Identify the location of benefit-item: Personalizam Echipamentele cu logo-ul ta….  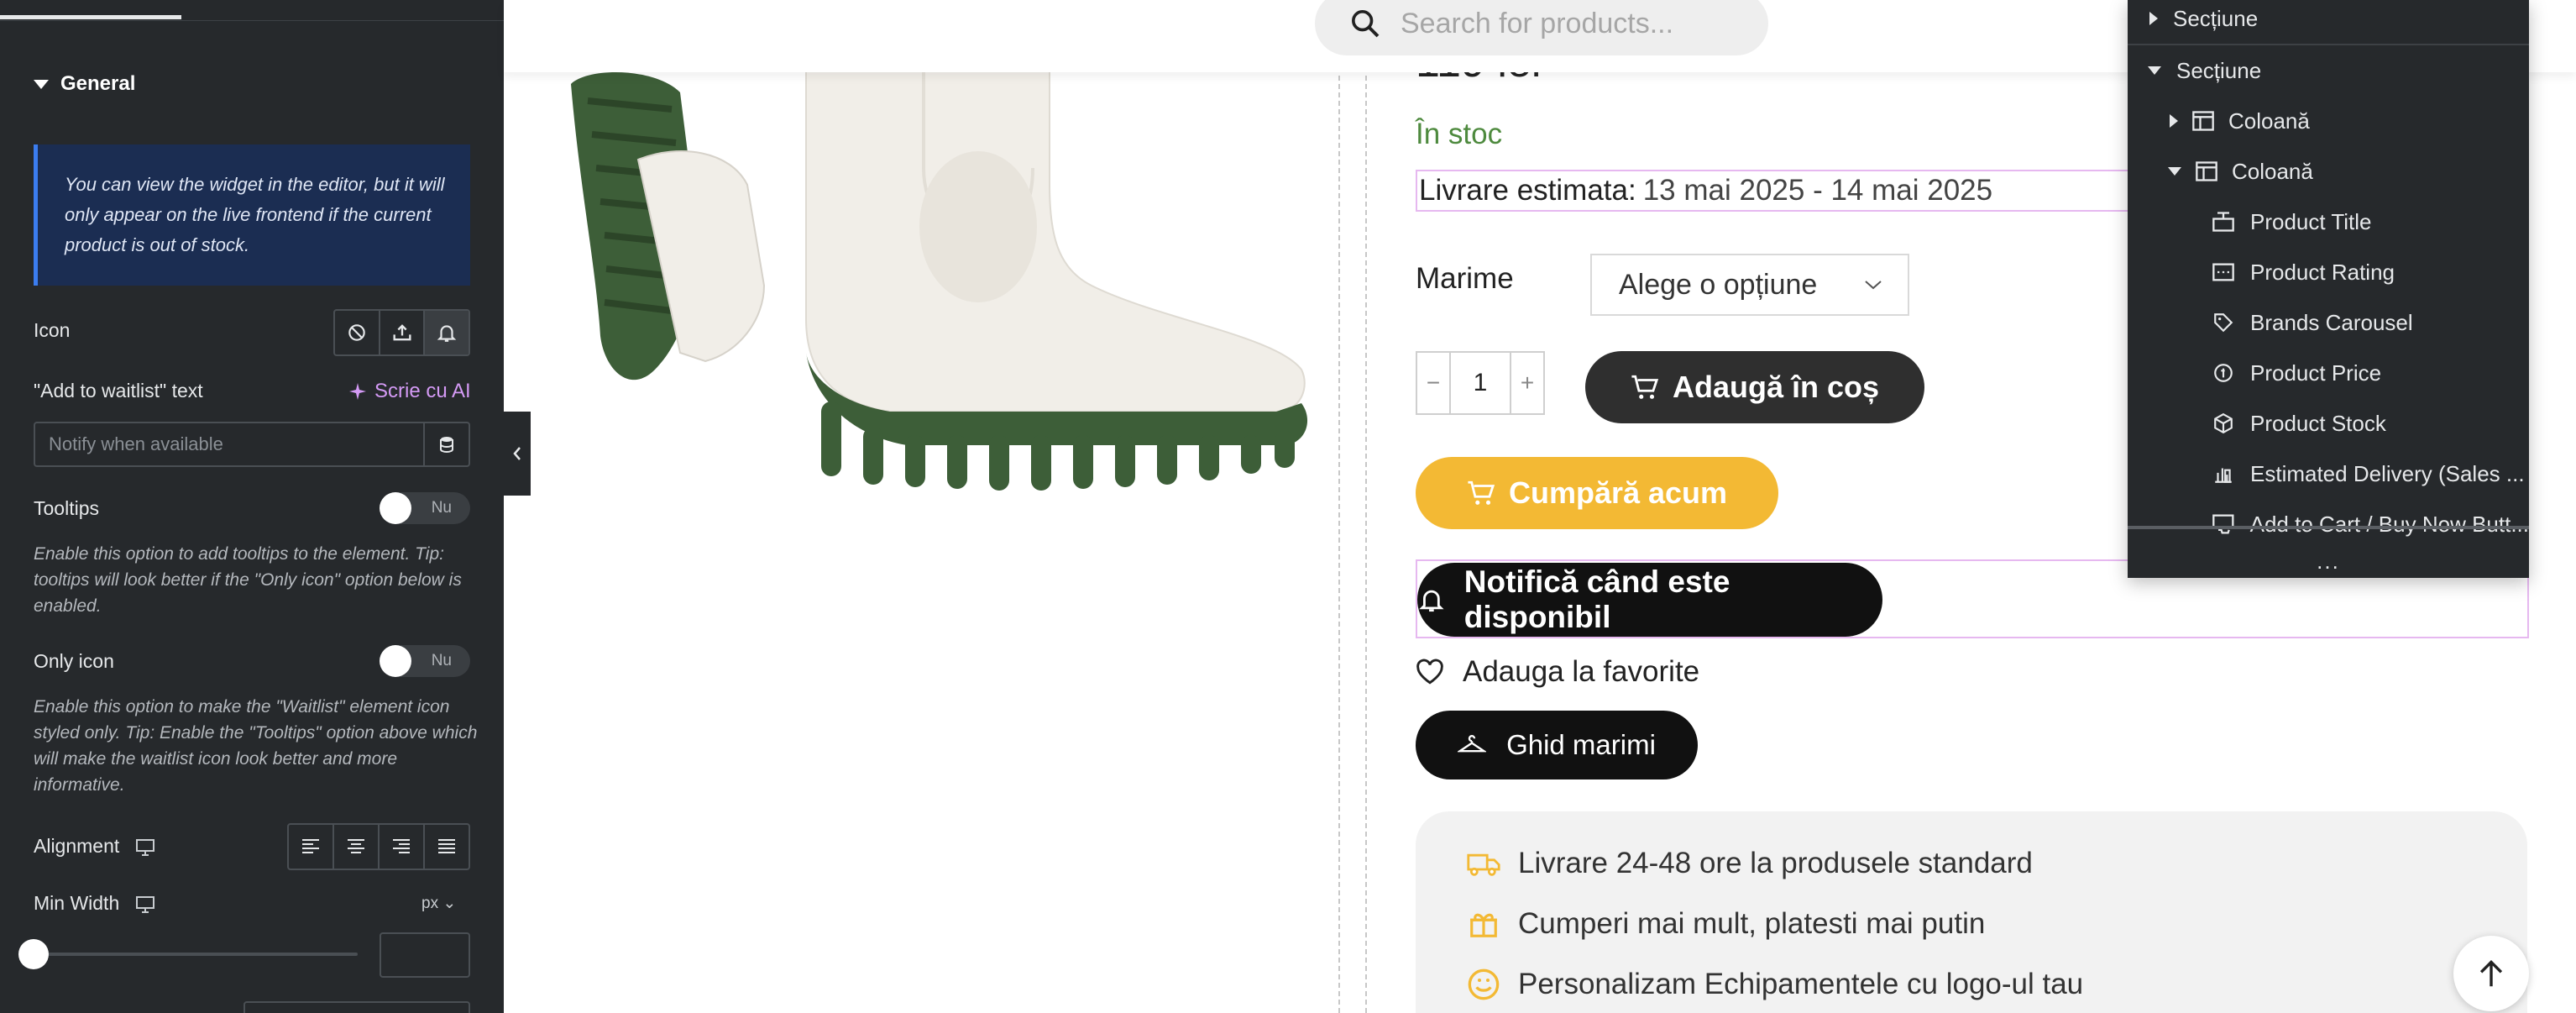
(1774, 985).